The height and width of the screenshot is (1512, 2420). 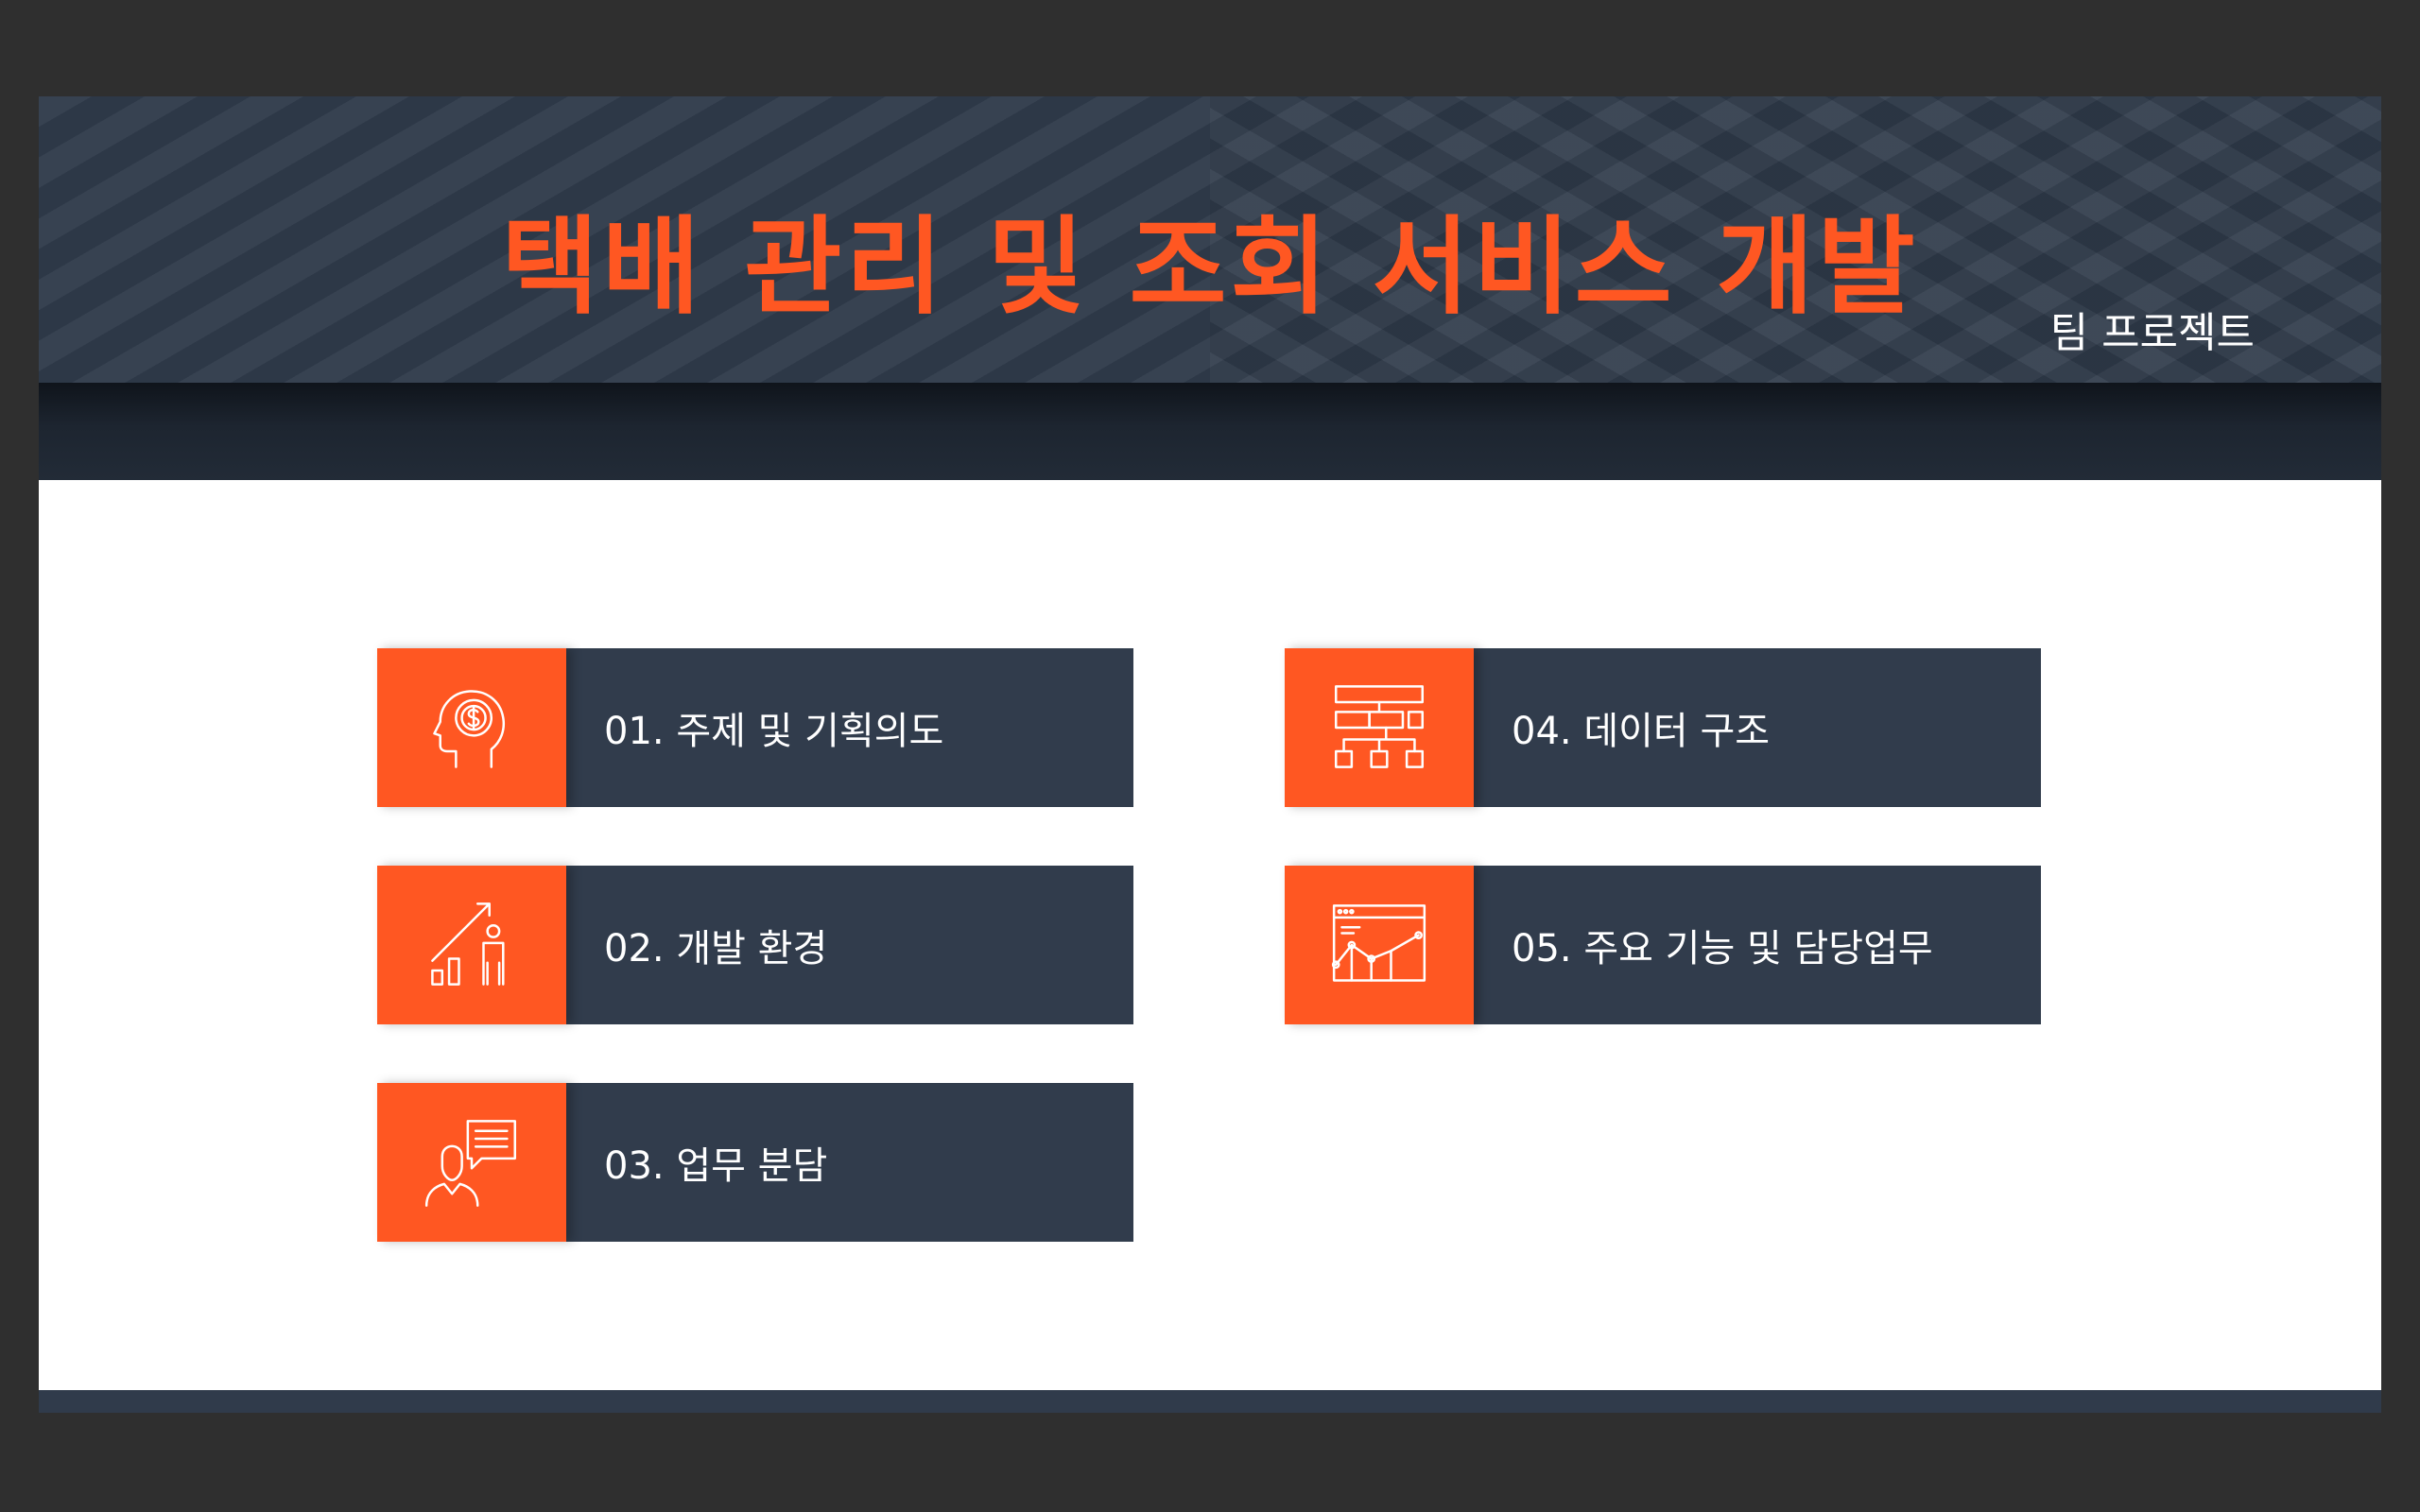 What do you see at coordinates (1758, 727) in the screenshot?
I see `menu-label: 04. 데이터 구조` at bounding box center [1758, 727].